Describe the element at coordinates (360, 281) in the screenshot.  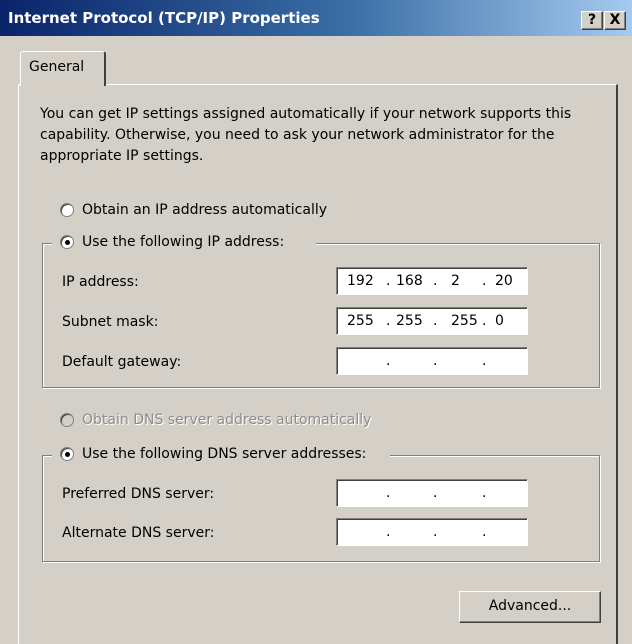
I see `ip-address-octet: 192` at that location.